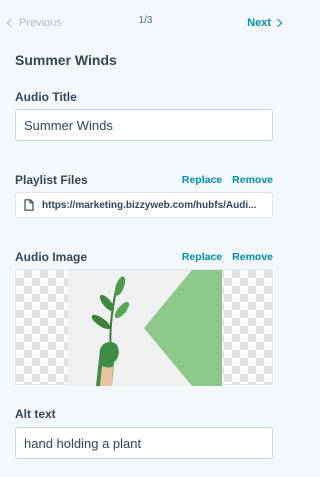  What do you see at coordinates (51, 180) in the screenshot?
I see `playlist-files-label: Playlist Files` at bounding box center [51, 180].